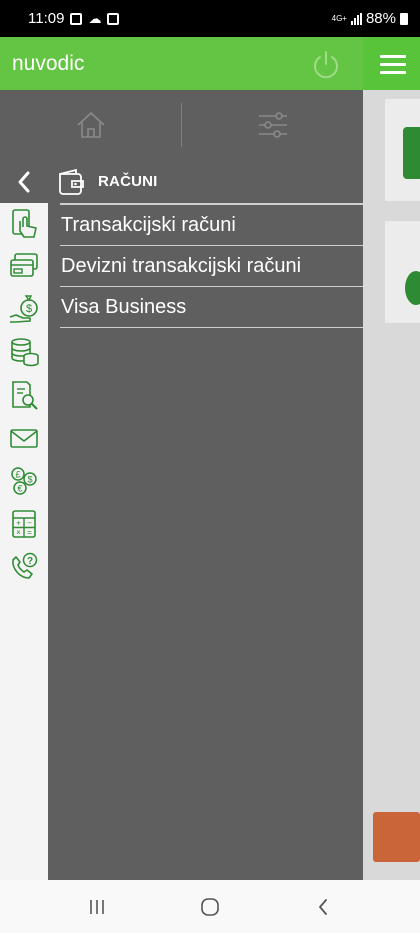 The width and height of the screenshot is (420, 933). I want to click on app-notification-icon, so click(113, 18).